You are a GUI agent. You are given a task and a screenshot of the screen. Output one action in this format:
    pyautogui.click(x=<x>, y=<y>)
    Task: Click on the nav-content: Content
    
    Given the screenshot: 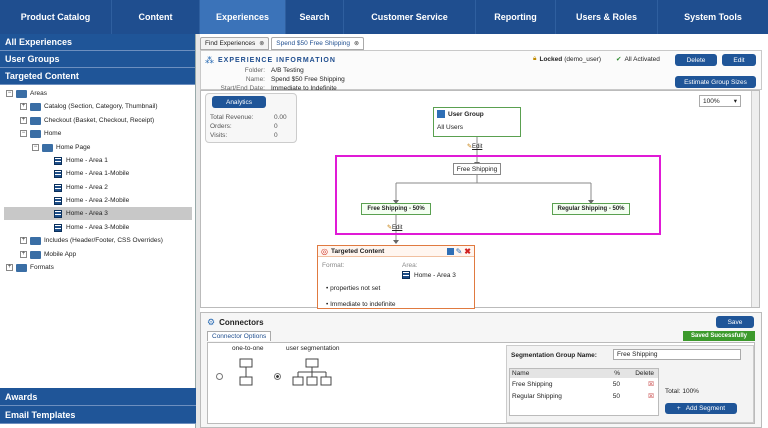 What is the action you would take?
    pyautogui.click(x=156, y=17)
    